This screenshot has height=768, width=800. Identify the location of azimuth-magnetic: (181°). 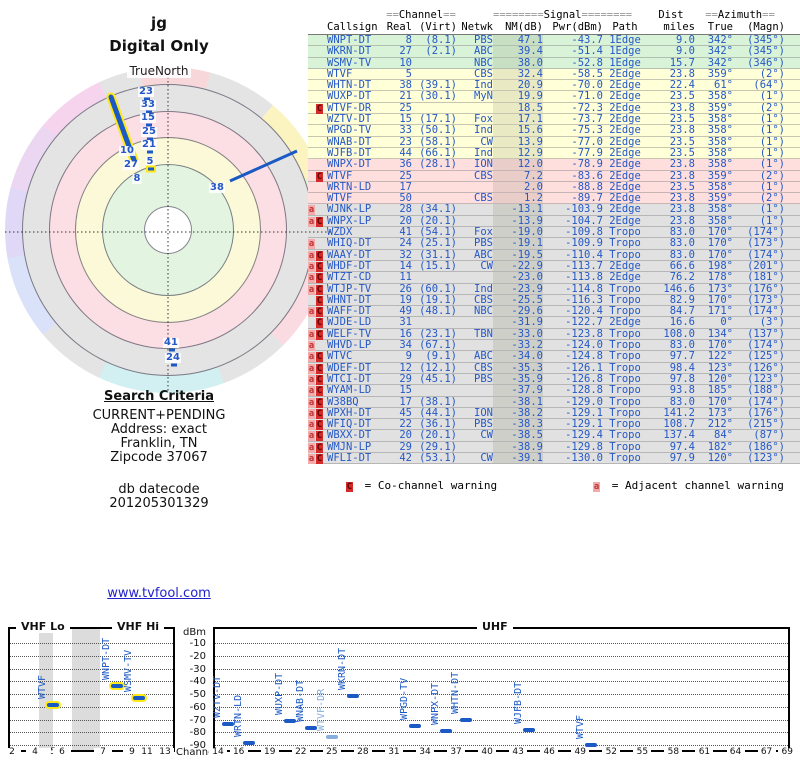
(766, 277).